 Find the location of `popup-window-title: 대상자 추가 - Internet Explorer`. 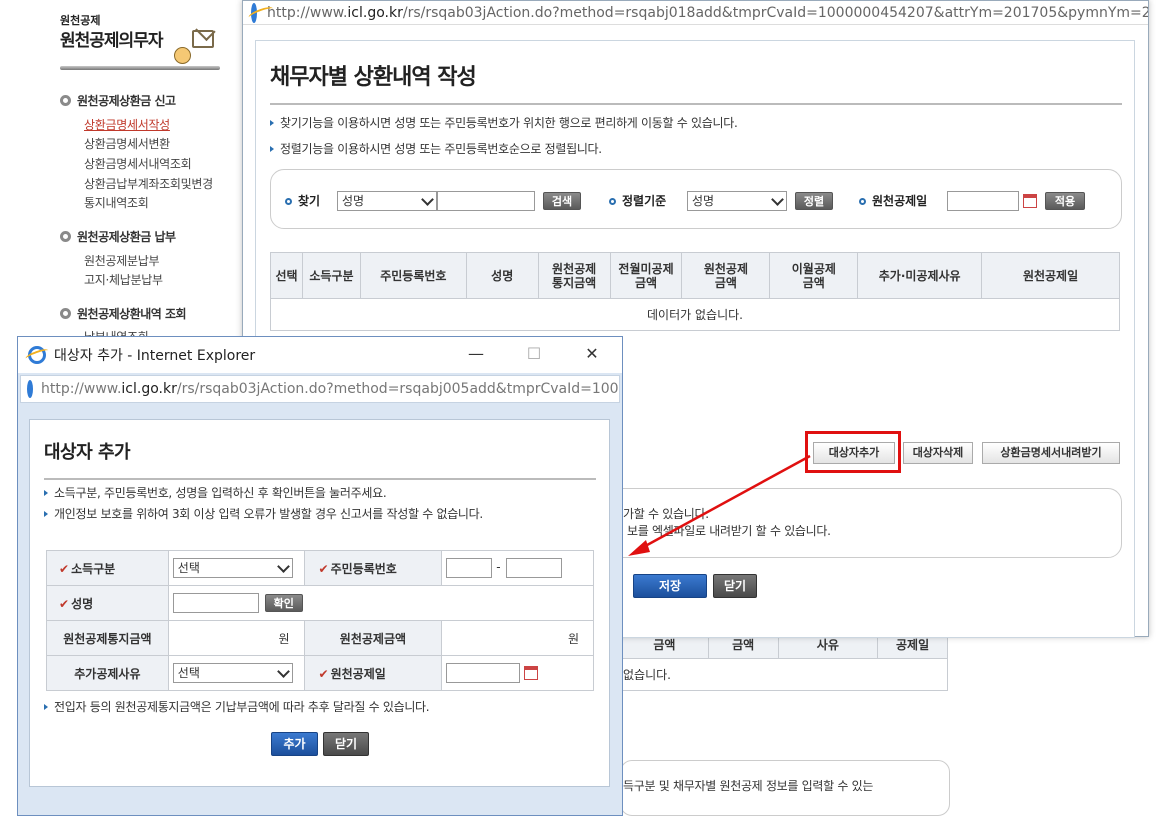

popup-window-title: 대상자 추가 - Internet Explorer is located at coordinates (155, 356).